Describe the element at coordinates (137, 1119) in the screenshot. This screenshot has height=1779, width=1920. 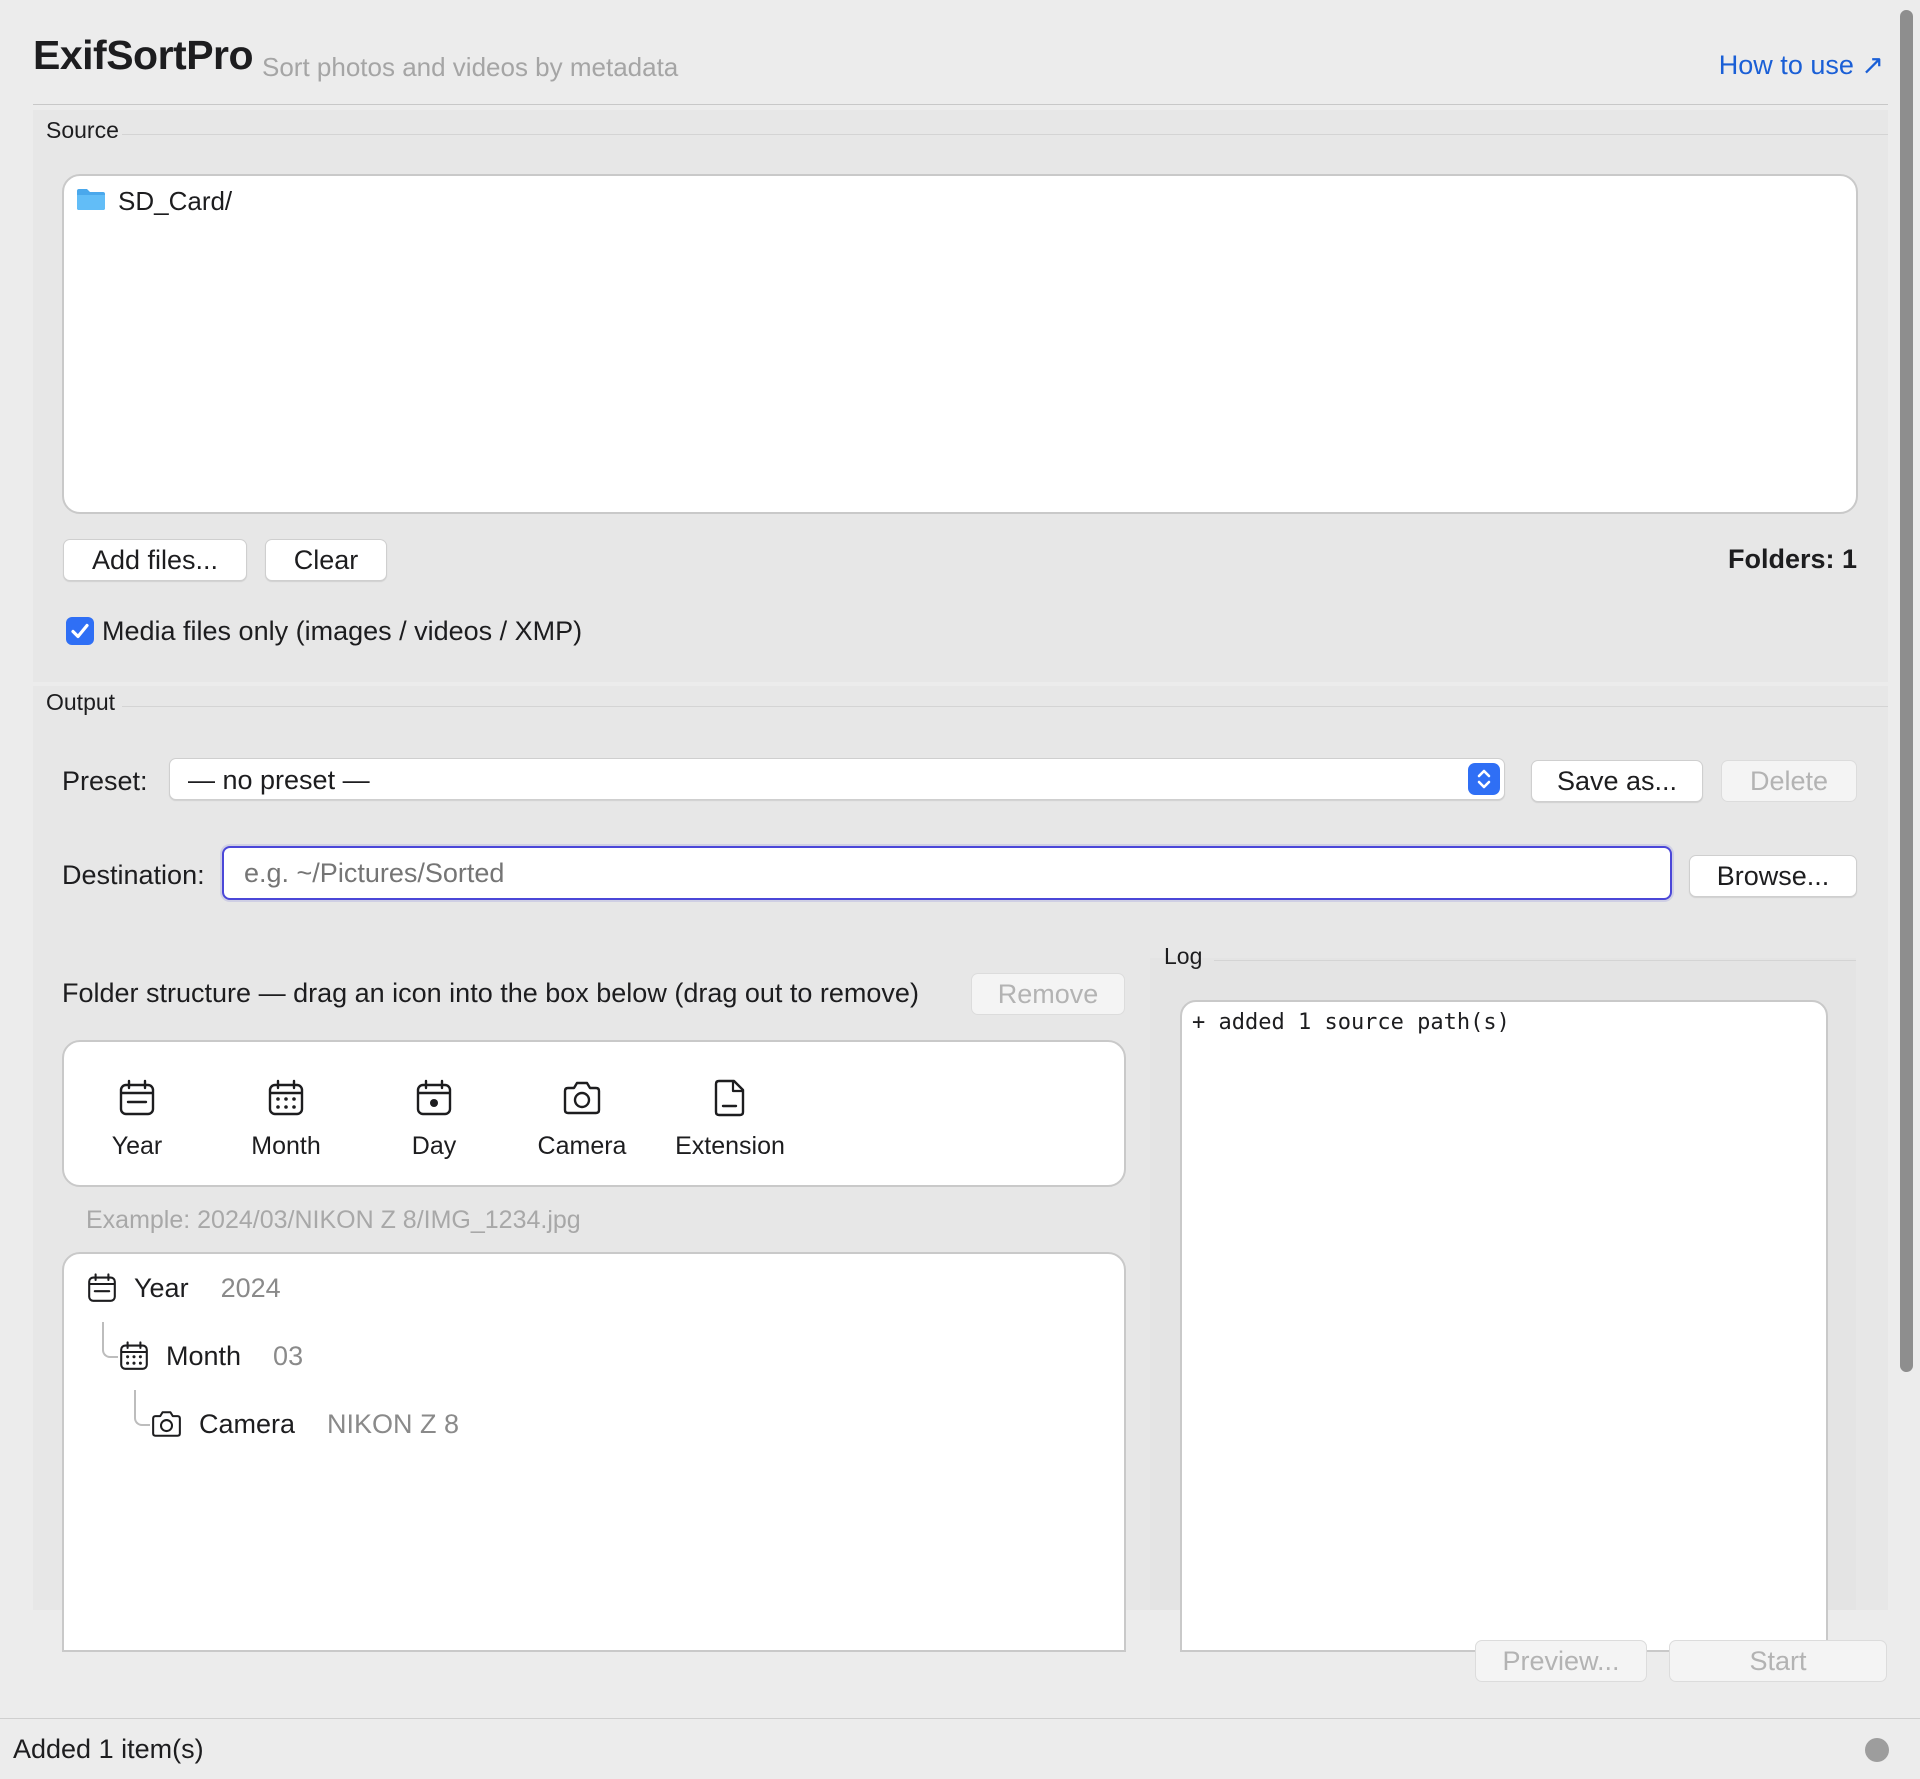
I see `palette-year: Year` at that location.